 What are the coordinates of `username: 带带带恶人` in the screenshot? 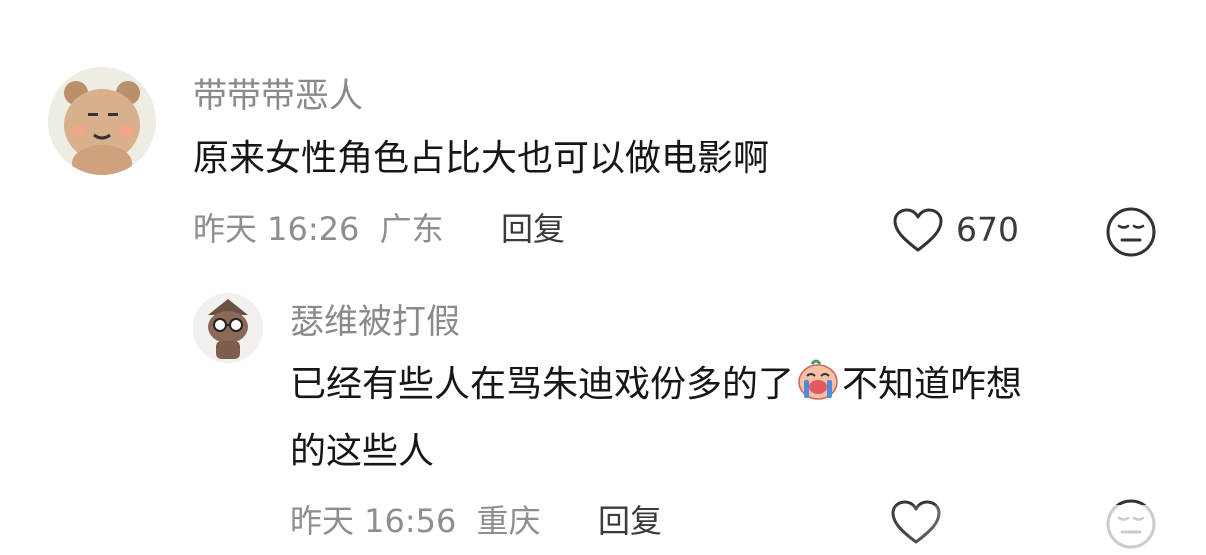 It's located at (278, 96).